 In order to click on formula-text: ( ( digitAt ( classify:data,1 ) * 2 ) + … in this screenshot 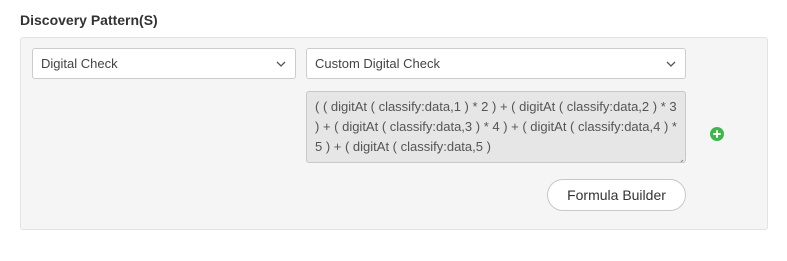, I will do `click(496, 126)`.